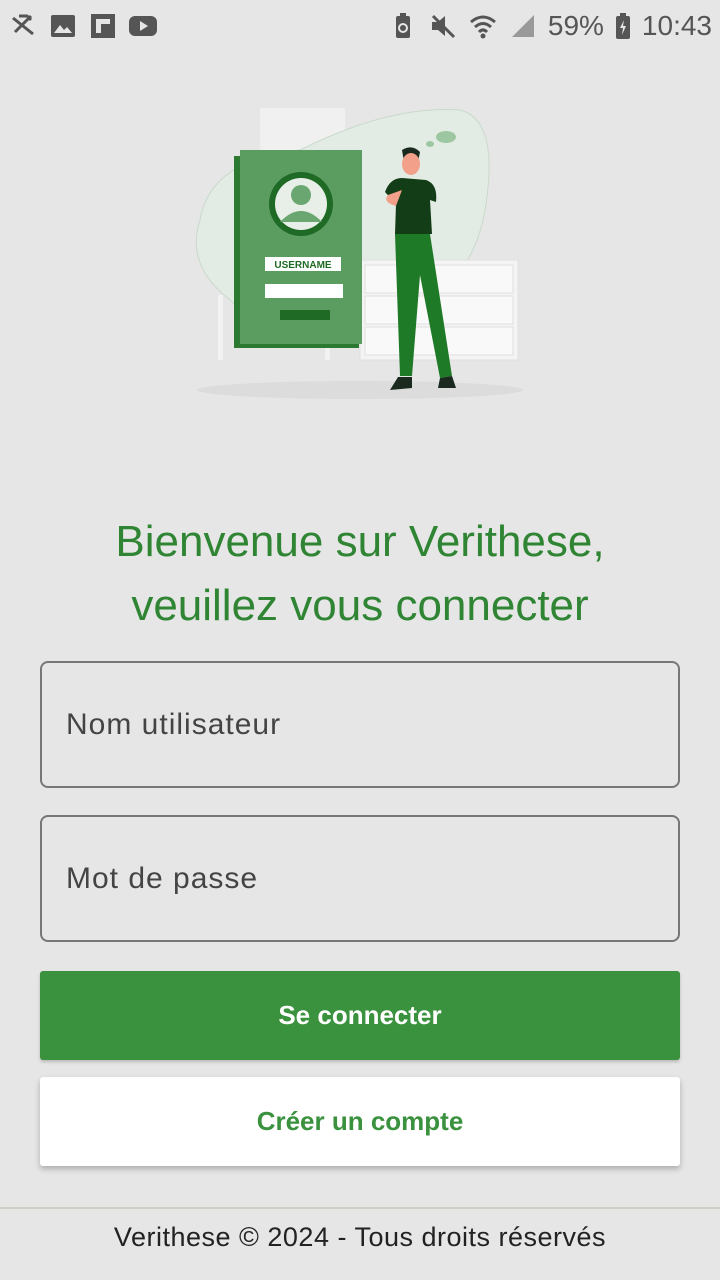 This screenshot has height=1280, width=720. What do you see at coordinates (360, 252) in the screenshot?
I see `login-illustration: USERNAME` at bounding box center [360, 252].